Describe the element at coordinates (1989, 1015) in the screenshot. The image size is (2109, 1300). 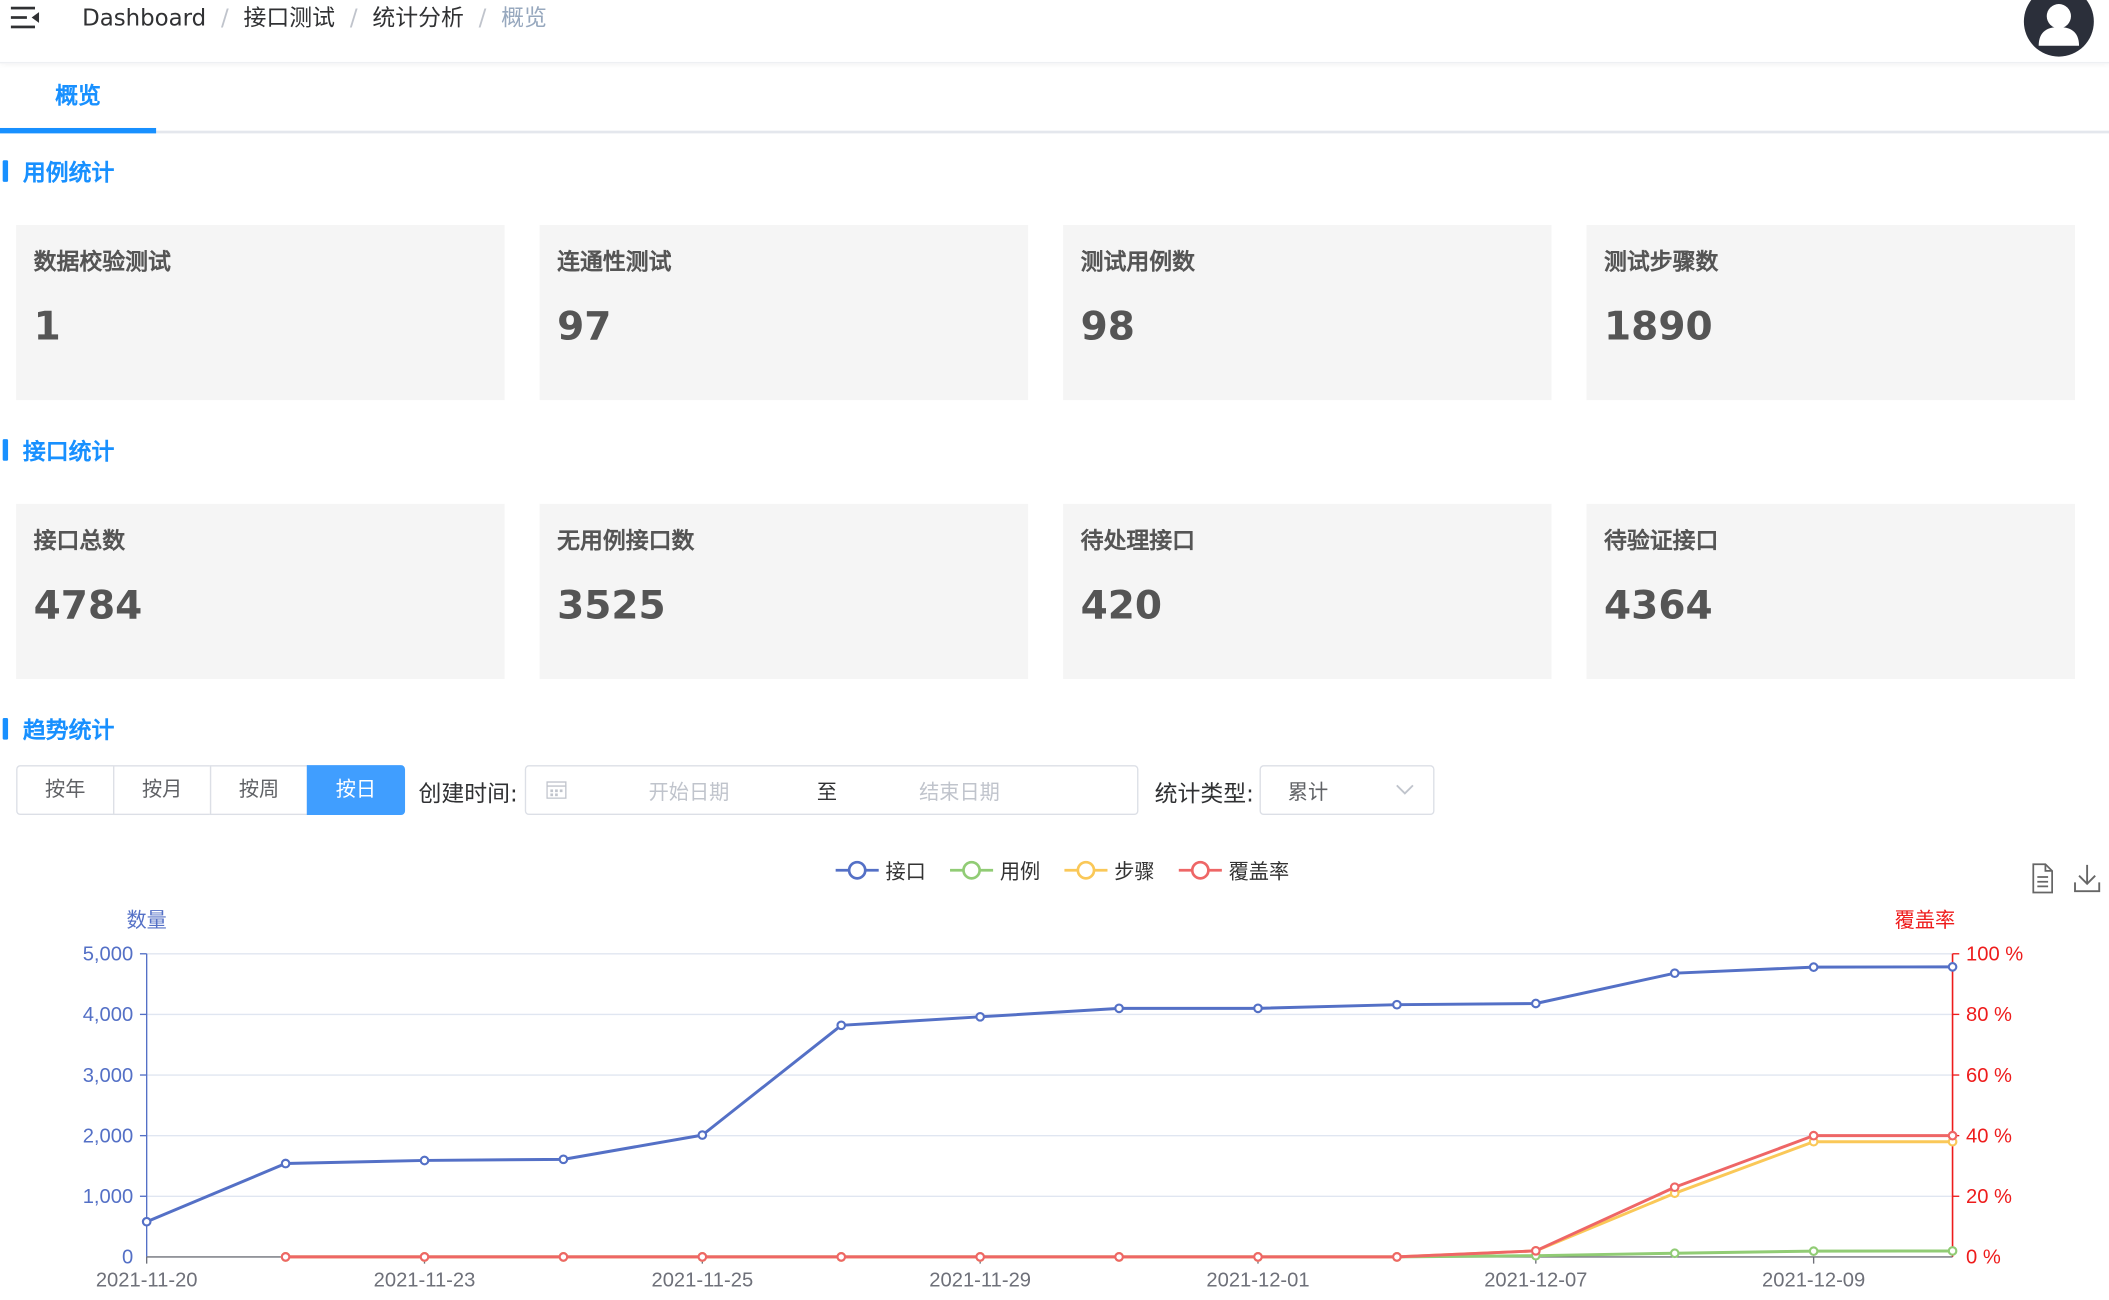
I see `y2-tick-label: 80 %` at that location.